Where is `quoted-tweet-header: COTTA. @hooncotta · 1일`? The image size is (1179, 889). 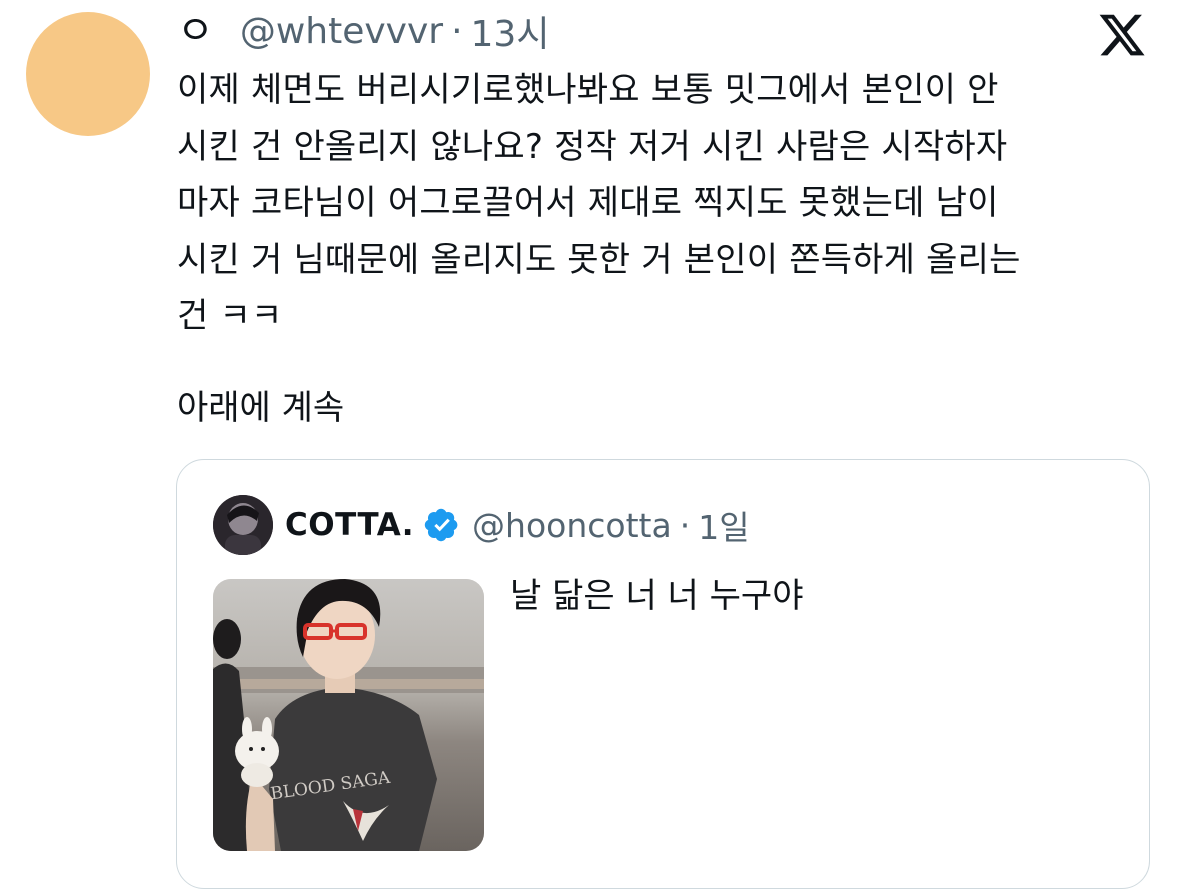 quoted-tweet-header: COTTA. @hooncotta · 1일 is located at coordinates (517, 525).